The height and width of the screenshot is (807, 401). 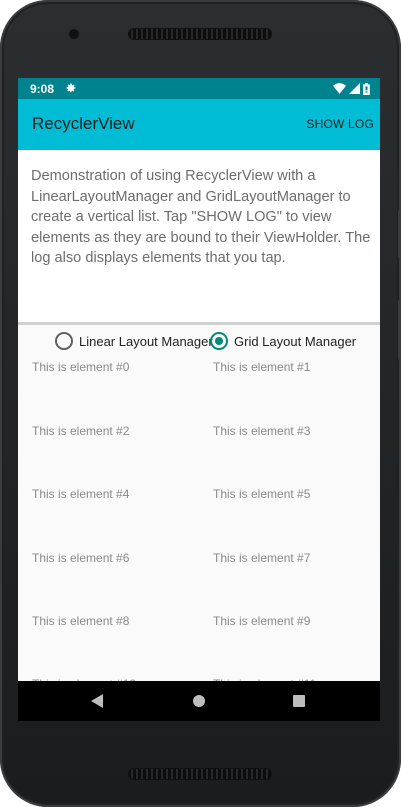 I want to click on list-item: This is element #1, so click(x=261, y=367).